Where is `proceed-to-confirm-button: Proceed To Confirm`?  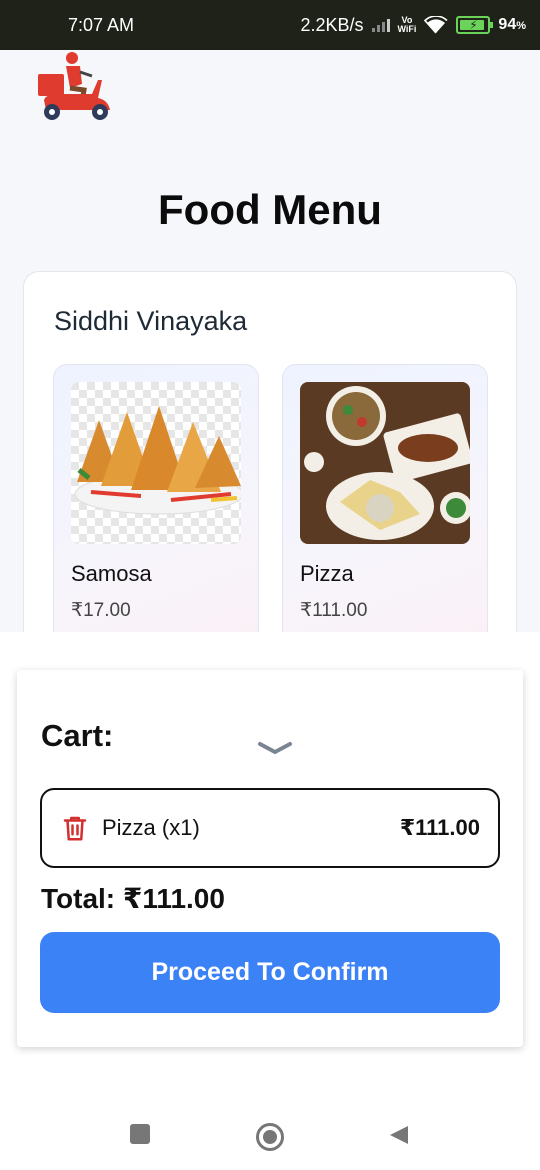
proceed-to-confirm-button: Proceed To Confirm is located at coordinates (270, 972).